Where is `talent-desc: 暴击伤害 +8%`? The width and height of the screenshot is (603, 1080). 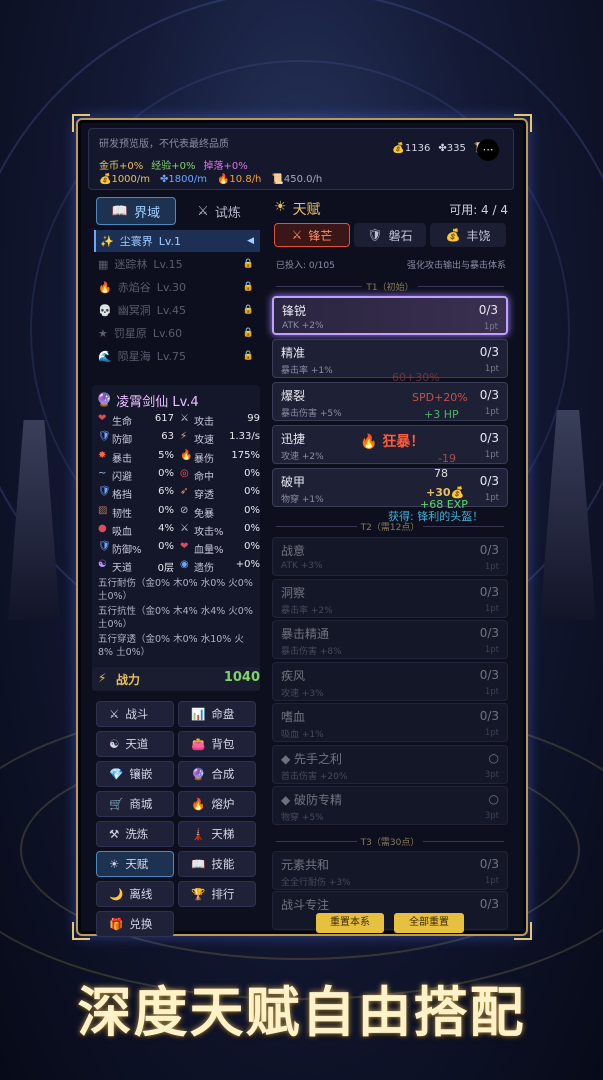
talent-desc: 暴击伤害 +8% is located at coordinates (311, 652).